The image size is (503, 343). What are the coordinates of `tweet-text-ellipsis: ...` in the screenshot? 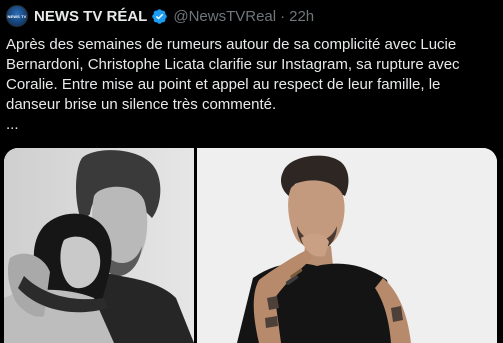 It's located at (12, 124).